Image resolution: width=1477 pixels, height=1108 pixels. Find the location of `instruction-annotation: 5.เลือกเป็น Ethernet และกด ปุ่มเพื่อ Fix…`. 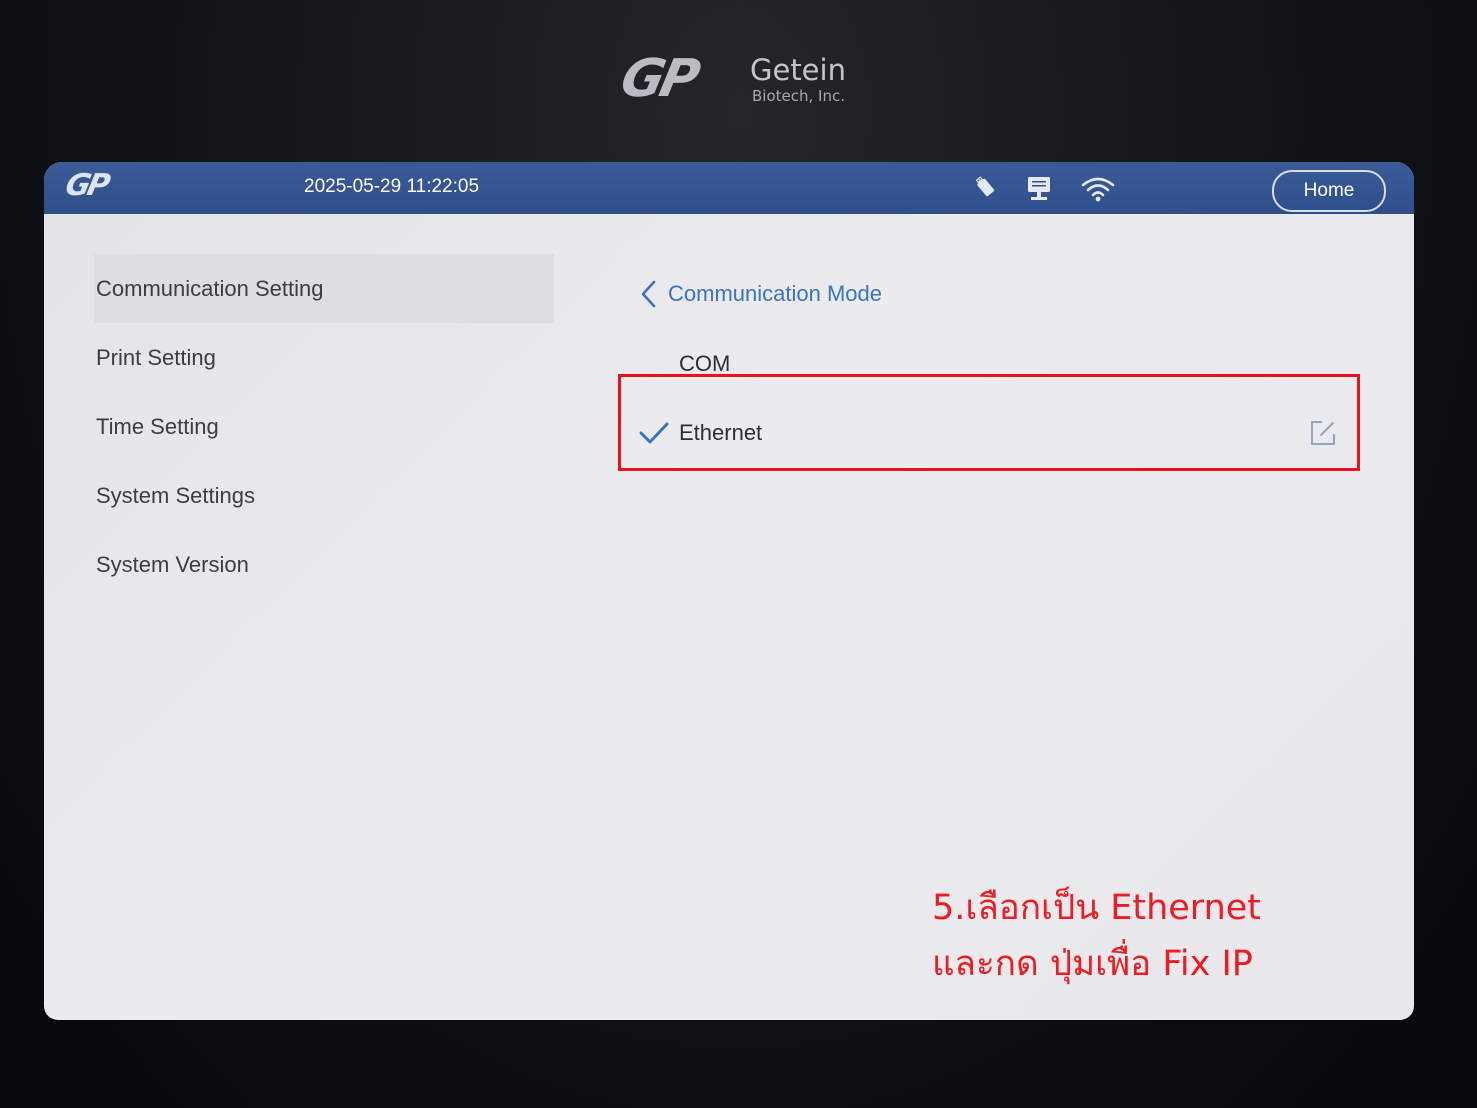

instruction-annotation: 5.เลือกเป็น Ethernet และกด ปุ่มเพื่อ Fix… is located at coordinates (1122, 936).